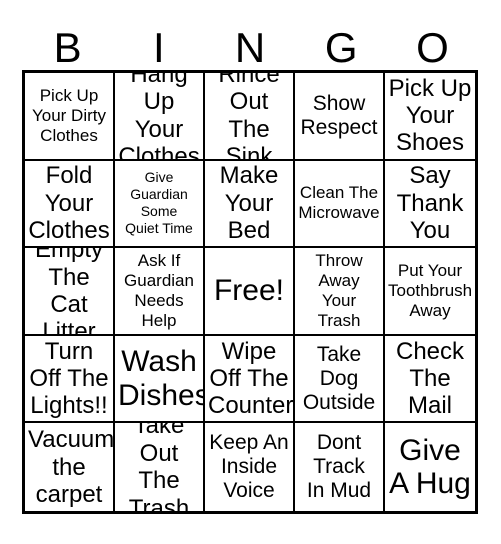 The height and width of the screenshot is (544, 501). I want to click on bingo-cell-label: Dont Track In Mud, so click(339, 467).